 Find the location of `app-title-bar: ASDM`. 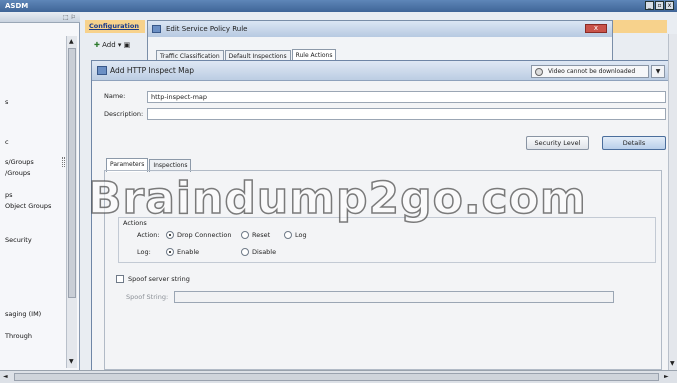

app-title-bar: ASDM is located at coordinates (338, 6).